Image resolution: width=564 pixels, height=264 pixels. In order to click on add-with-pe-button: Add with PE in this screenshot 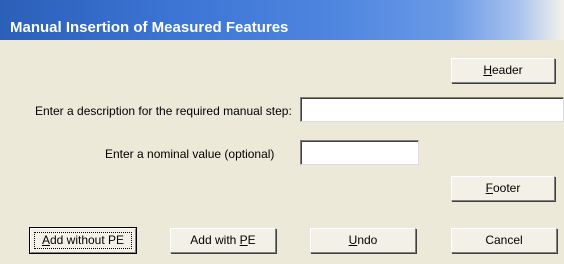, I will do `click(223, 240)`.